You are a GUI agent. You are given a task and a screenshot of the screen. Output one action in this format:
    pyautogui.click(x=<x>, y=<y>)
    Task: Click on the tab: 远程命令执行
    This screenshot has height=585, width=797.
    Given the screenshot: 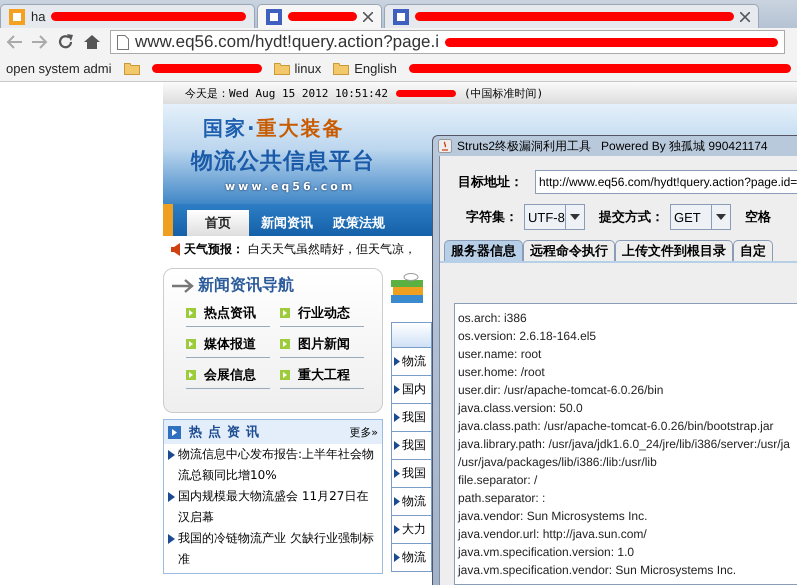 What is the action you would take?
    pyautogui.click(x=569, y=250)
    